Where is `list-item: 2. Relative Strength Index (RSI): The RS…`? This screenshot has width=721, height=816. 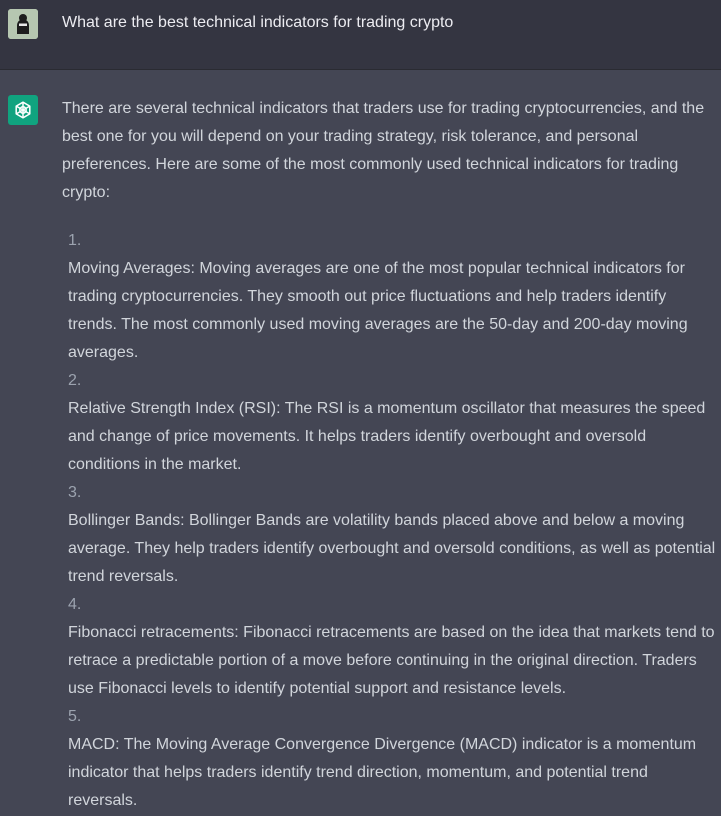
list-item: 2. Relative Strength Index (RSI): The RS… is located at coordinates (390, 423).